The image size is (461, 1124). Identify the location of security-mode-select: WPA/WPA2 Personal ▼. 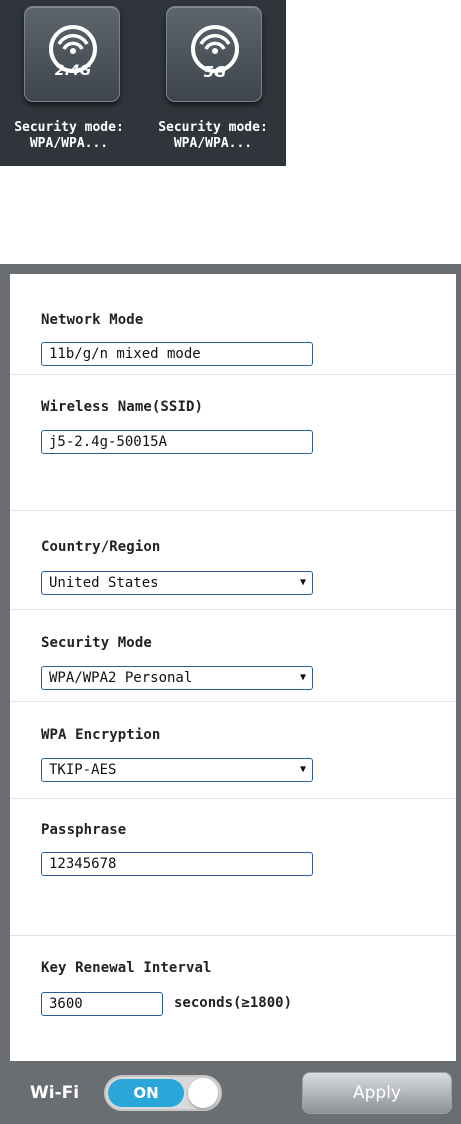
(177, 678).